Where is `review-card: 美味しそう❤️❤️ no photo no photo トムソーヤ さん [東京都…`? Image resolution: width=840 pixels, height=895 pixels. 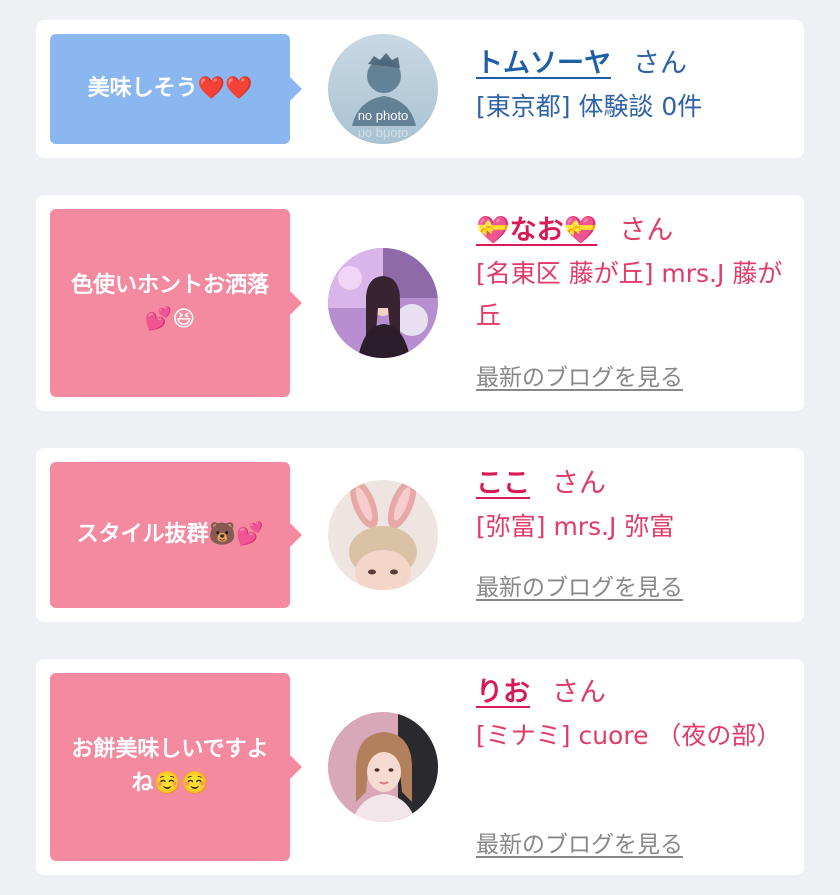
review-card: 美味しそう❤️❤️ no photo no photo トムソーヤ さん [東京都… is located at coordinates (420, 89).